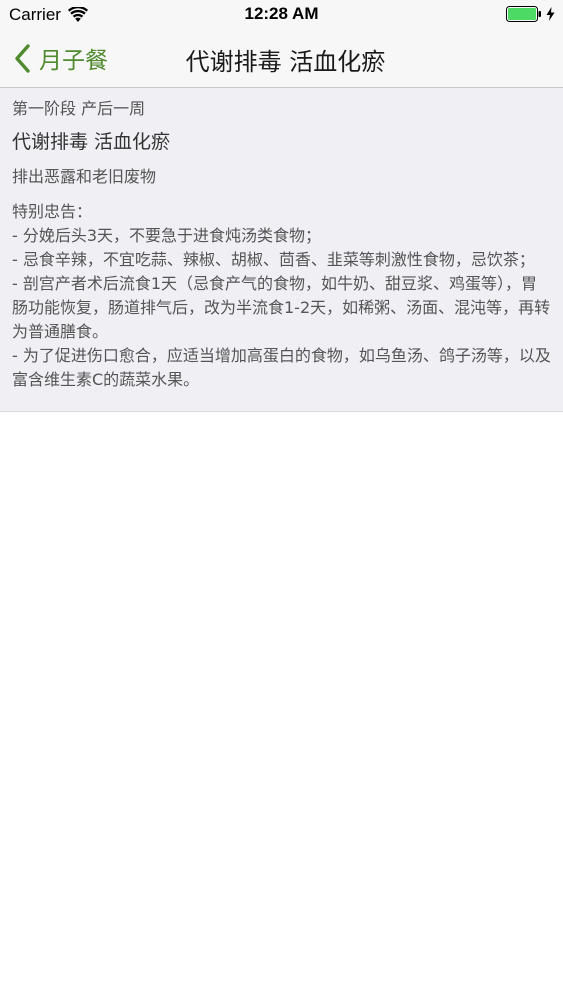 The image size is (563, 1000). What do you see at coordinates (523, 14) in the screenshot?
I see `battery-full-icon` at bounding box center [523, 14].